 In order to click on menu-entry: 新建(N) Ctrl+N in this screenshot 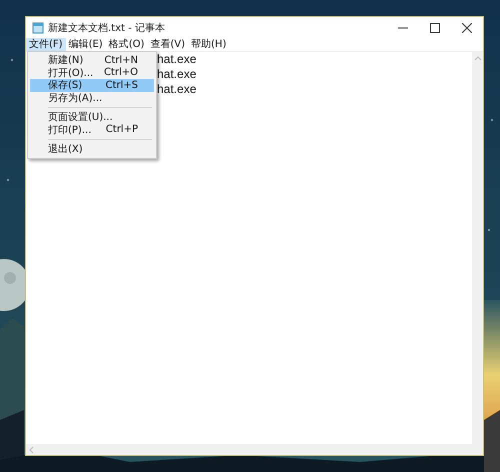, I will do `click(92, 60)`.